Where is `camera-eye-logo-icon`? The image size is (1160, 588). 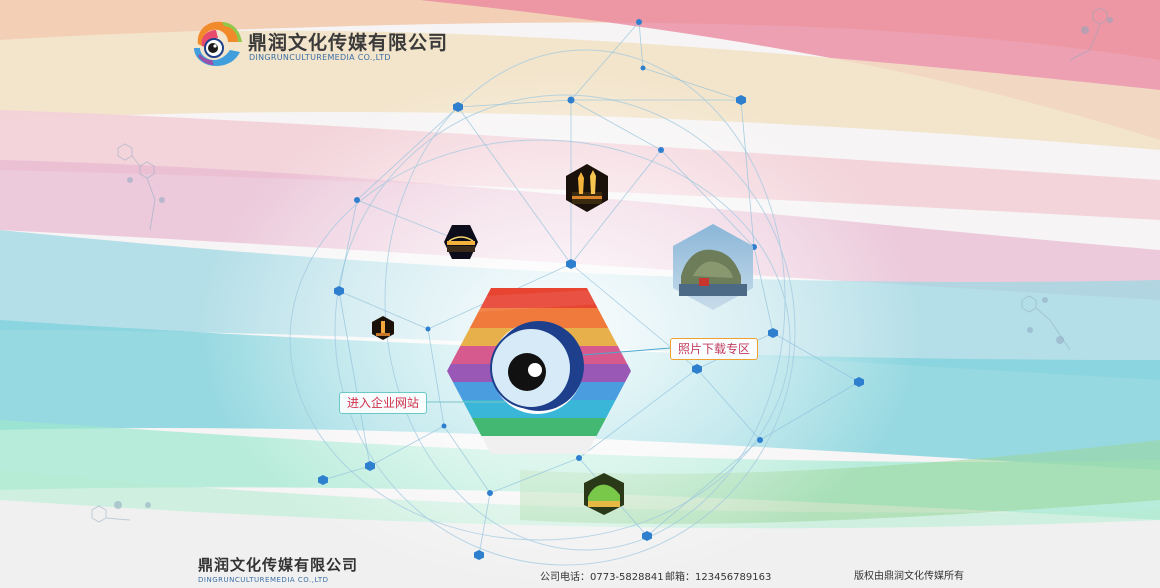
camera-eye-logo-icon is located at coordinates (218, 43).